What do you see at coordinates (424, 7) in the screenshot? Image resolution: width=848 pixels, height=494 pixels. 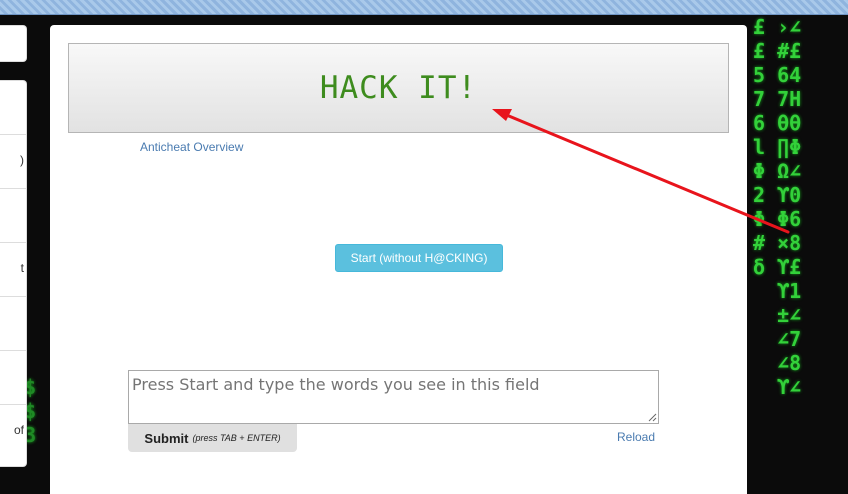 I see `browser-top-bar` at bounding box center [424, 7].